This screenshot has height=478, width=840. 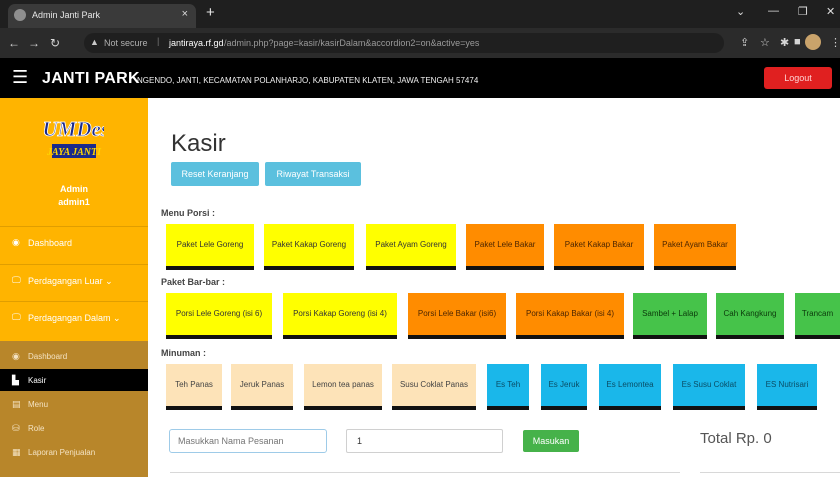 What do you see at coordinates (55, 43) in the screenshot?
I see `reload-icon: ↻` at bounding box center [55, 43].